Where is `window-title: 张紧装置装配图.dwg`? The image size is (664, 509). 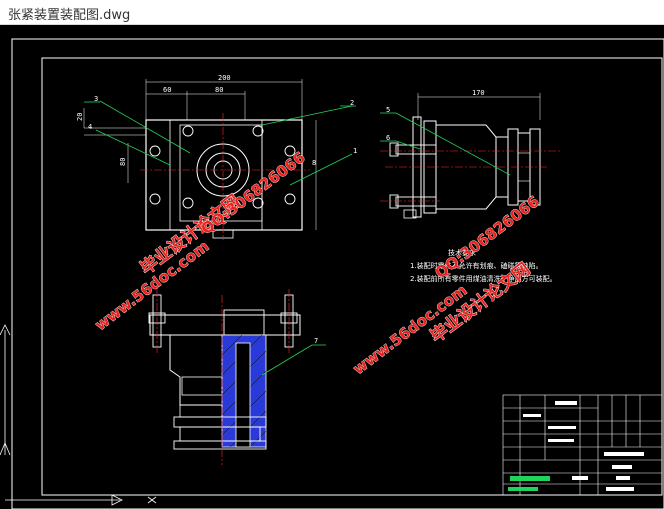 window-title: 张紧装置装配图.dwg is located at coordinates (69, 15).